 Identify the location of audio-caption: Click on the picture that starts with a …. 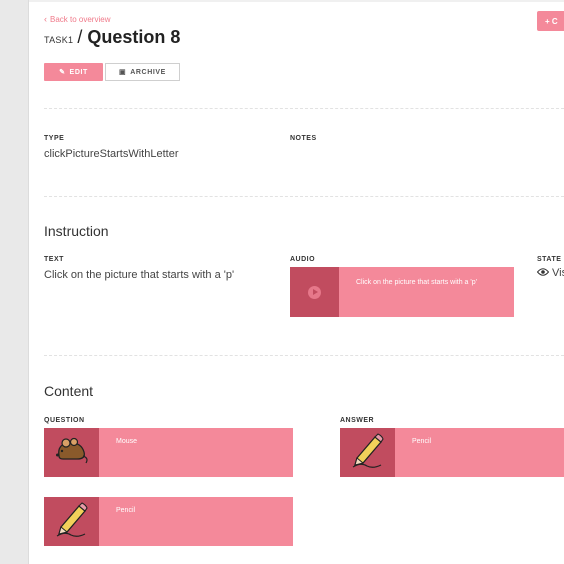
(416, 282).